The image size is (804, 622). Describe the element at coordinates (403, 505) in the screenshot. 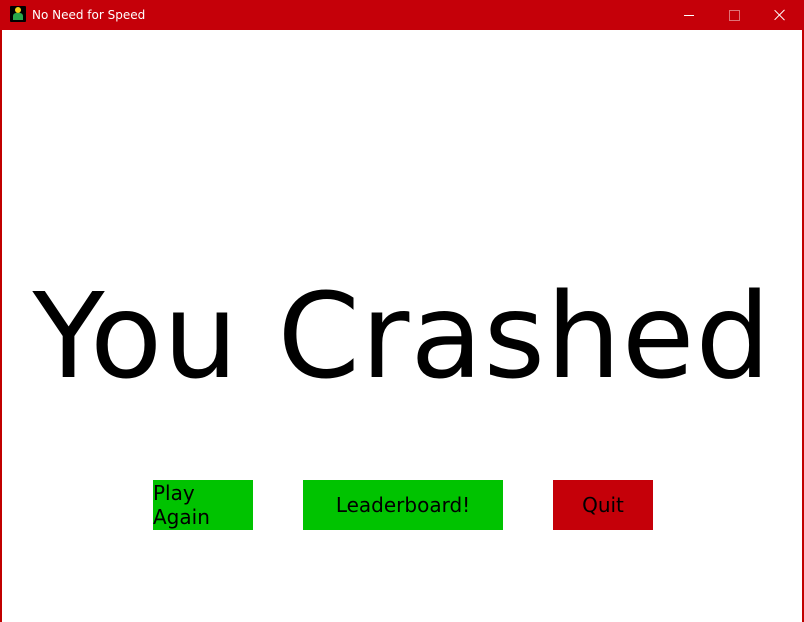

I see `leaderboard-button: Leaderboard!` at that location.